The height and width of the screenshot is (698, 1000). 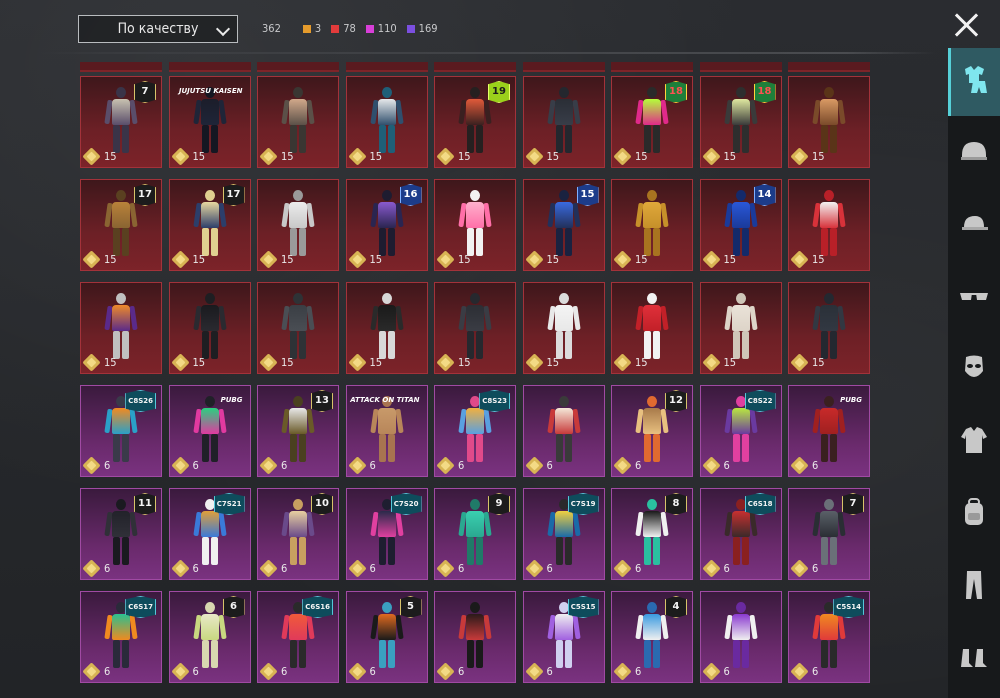 What do you see at coordinates (145, 504) in the screenshot?
I see `season-badge: 11` at bounding box center [145, 504].